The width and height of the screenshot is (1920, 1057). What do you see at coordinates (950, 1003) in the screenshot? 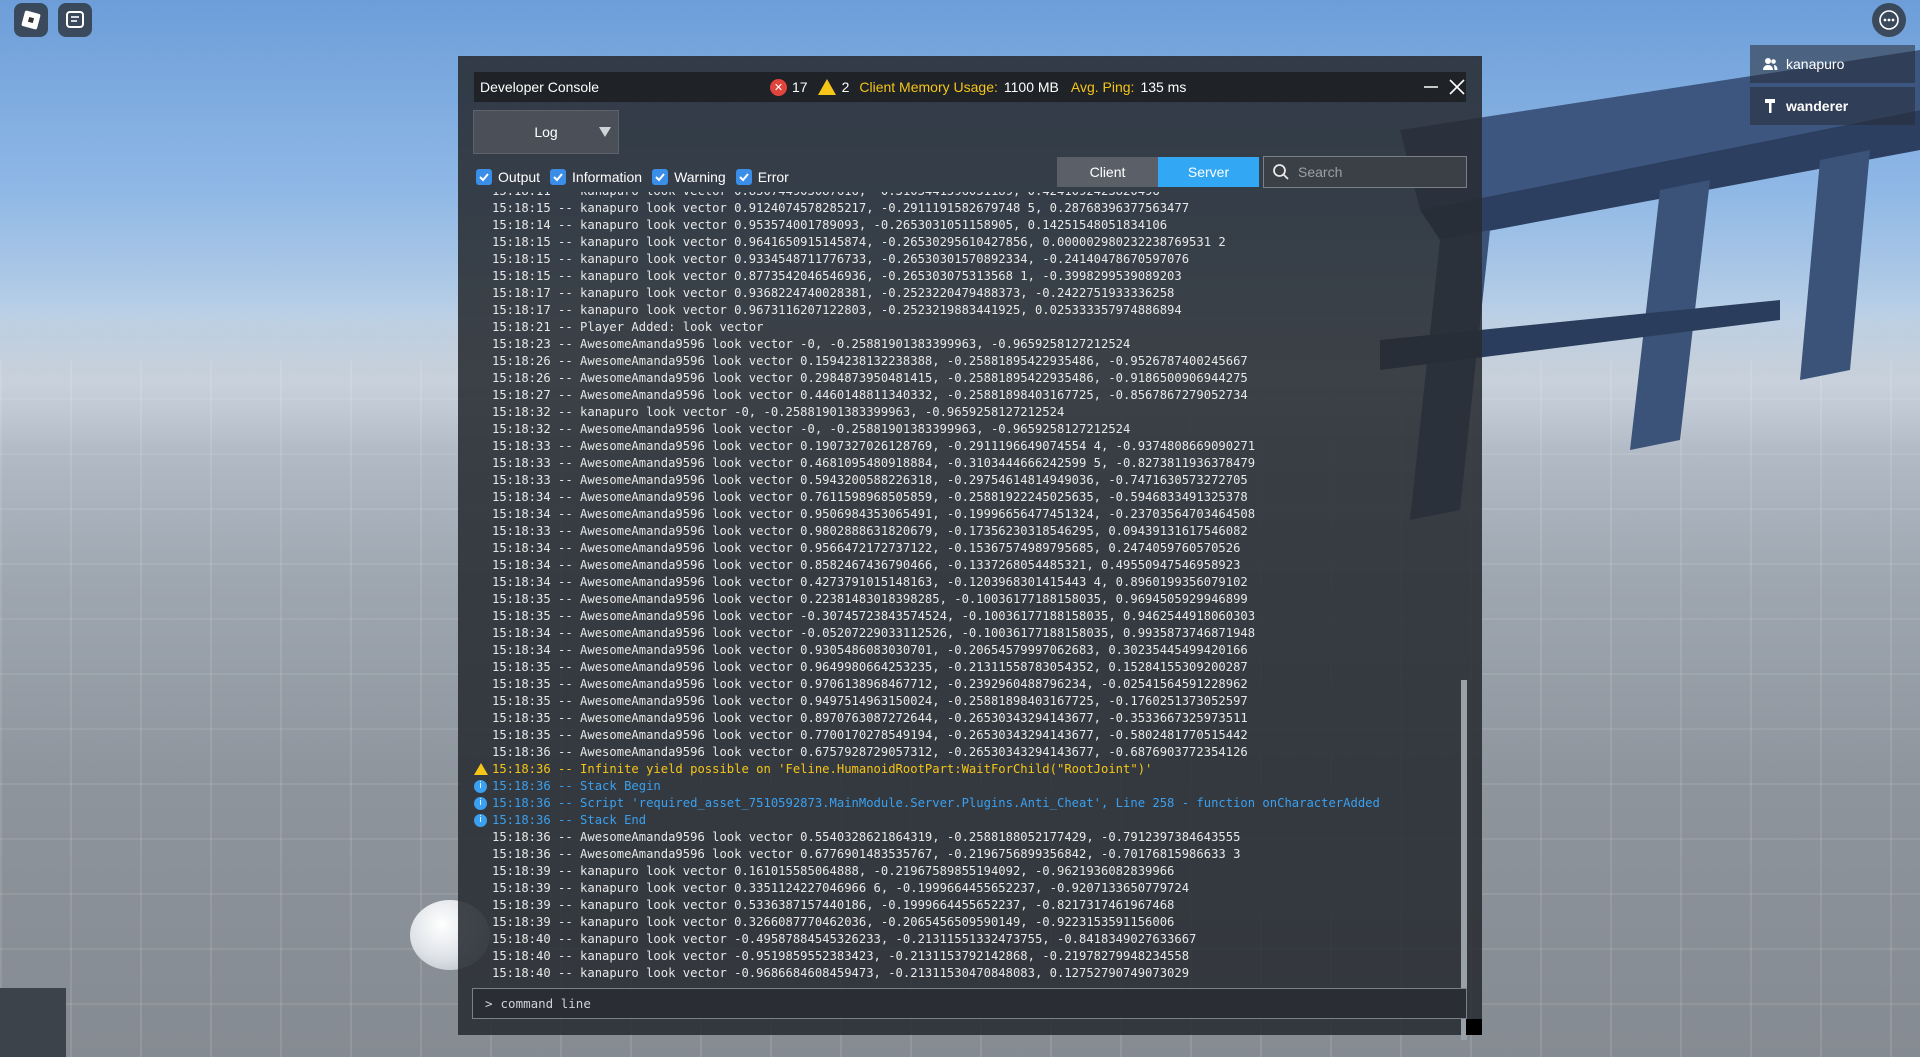
I see `command-input` at bounding box center [950, 1003].